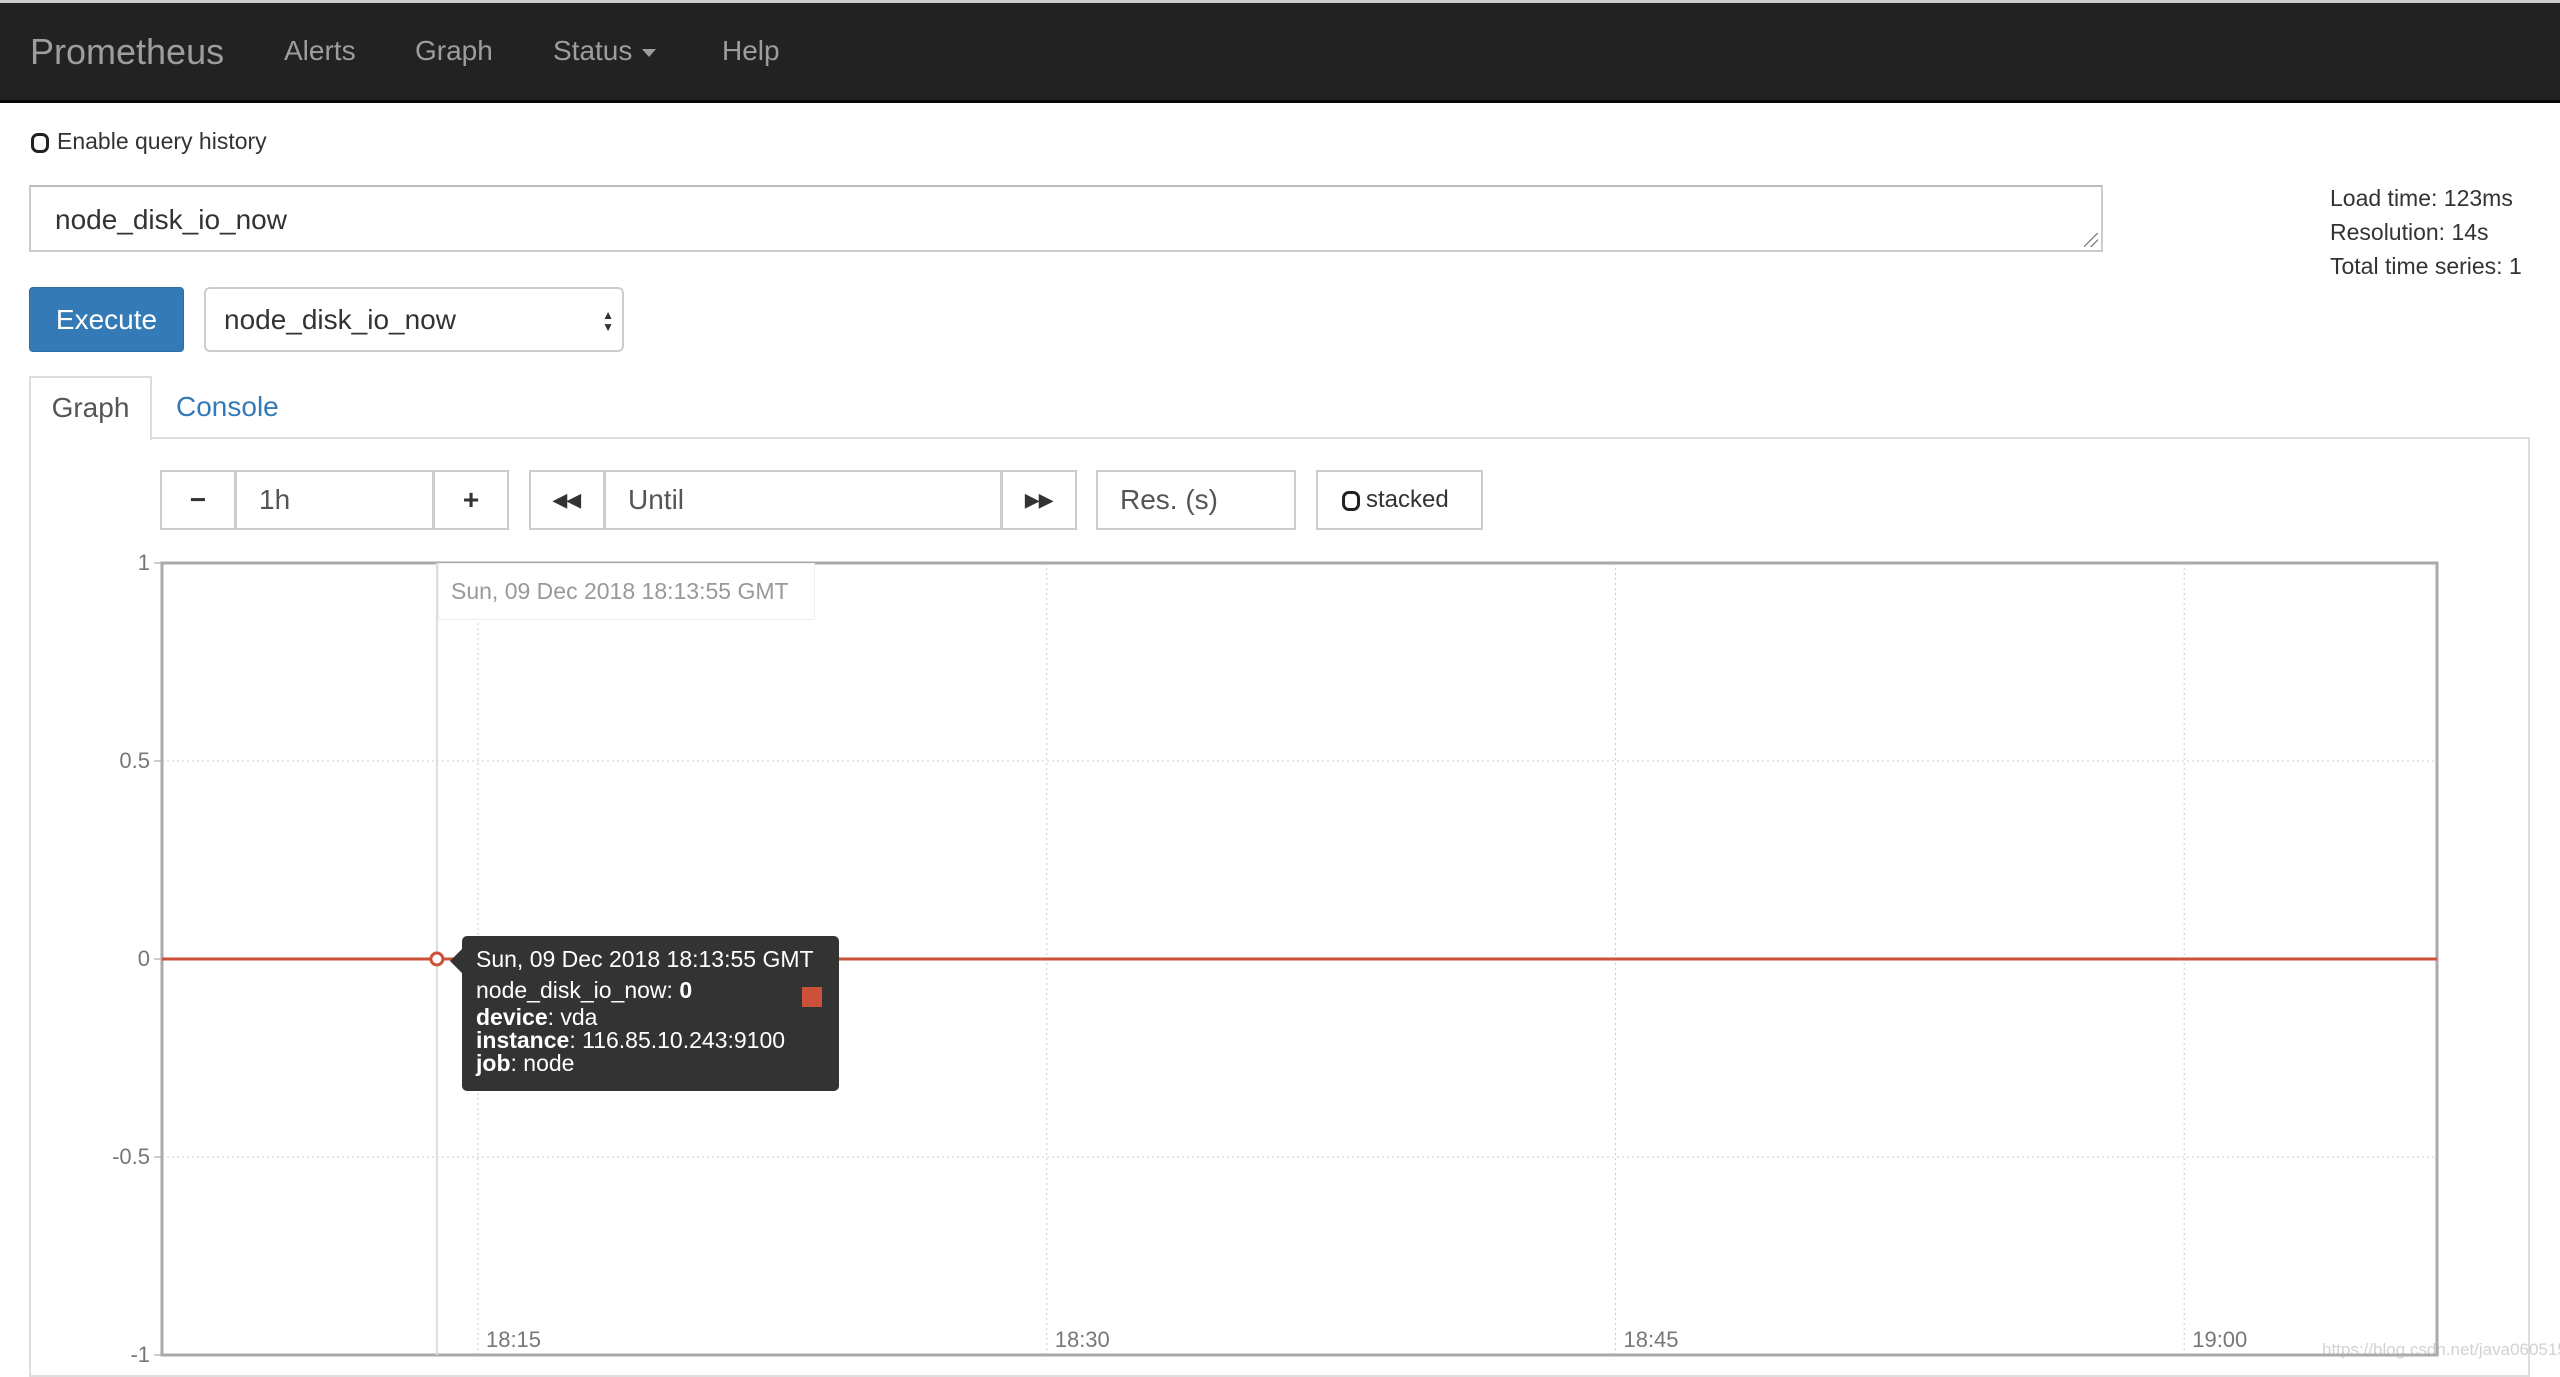 The image size is (2560, 1377). Describe the element at coordinates (140, 1354) in the screenshot. I see `y-tick-label: -1` at that location.